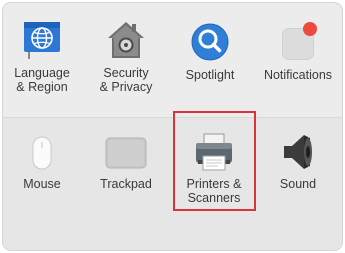 This screenshot has width=345, height=253. What do you see at coordinates (210, 75) in the screenshot?
I see `pane-label: Spotlight` at bounding box center [210, 75].